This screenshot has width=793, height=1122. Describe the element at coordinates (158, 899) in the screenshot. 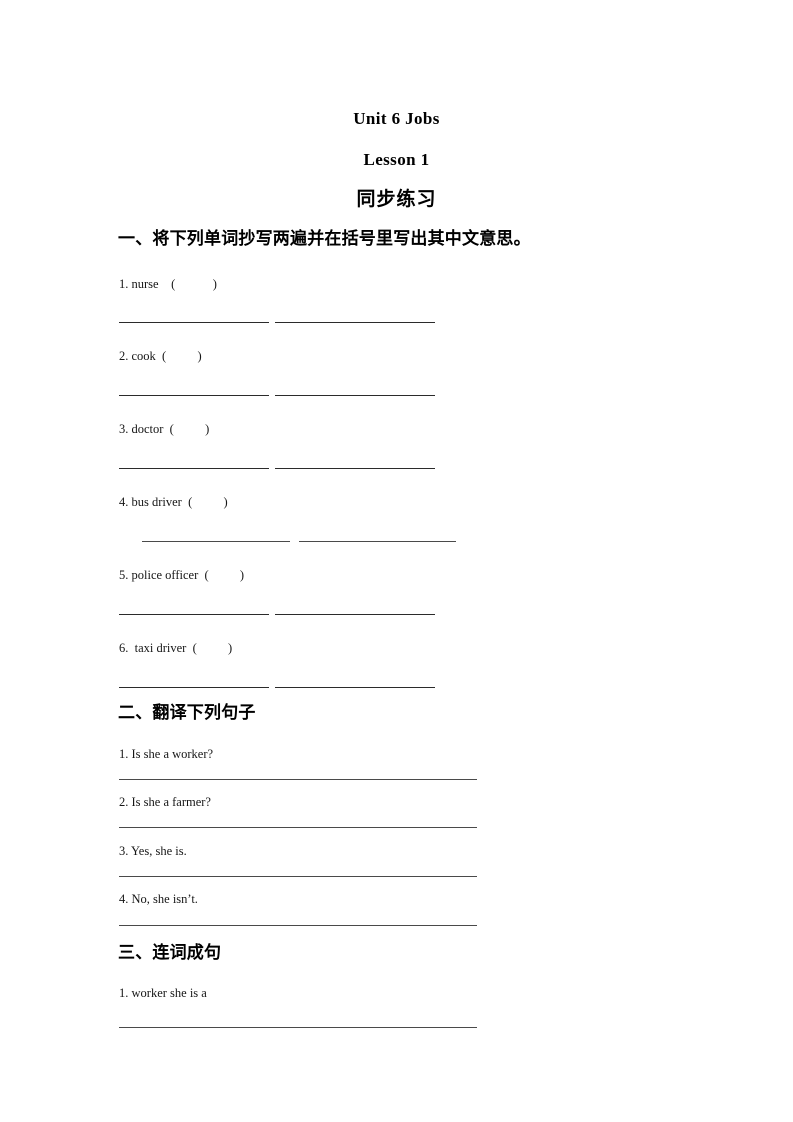

I see `sentence-item-4: 4. No, she isn’t.` at that location.